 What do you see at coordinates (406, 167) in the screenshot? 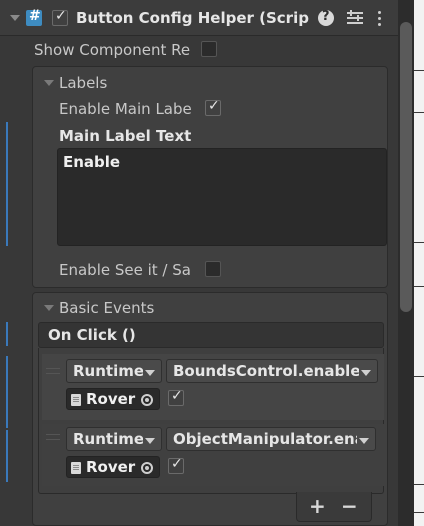
I see `scrollbar-thumb` at bounding box center [406, 167].